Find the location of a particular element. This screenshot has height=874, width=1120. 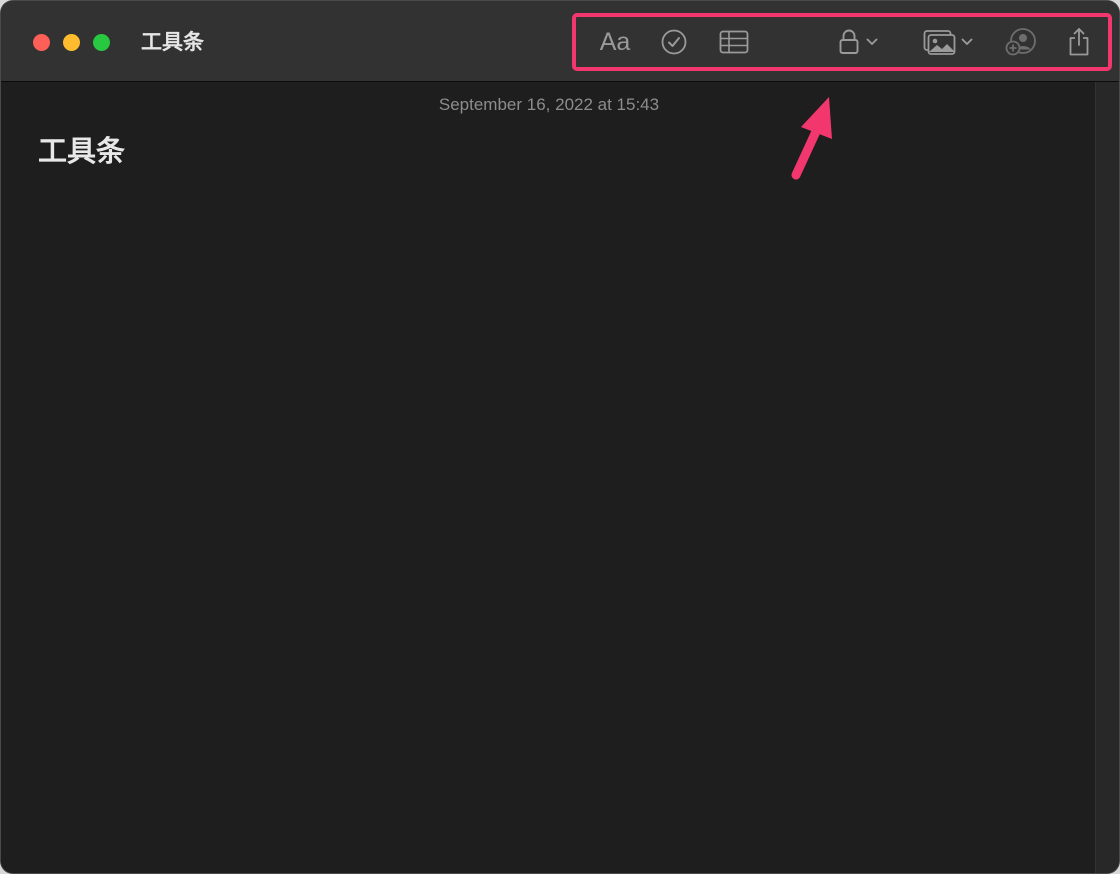

text-format-icon: Aa is located at coordinates (615, 41).